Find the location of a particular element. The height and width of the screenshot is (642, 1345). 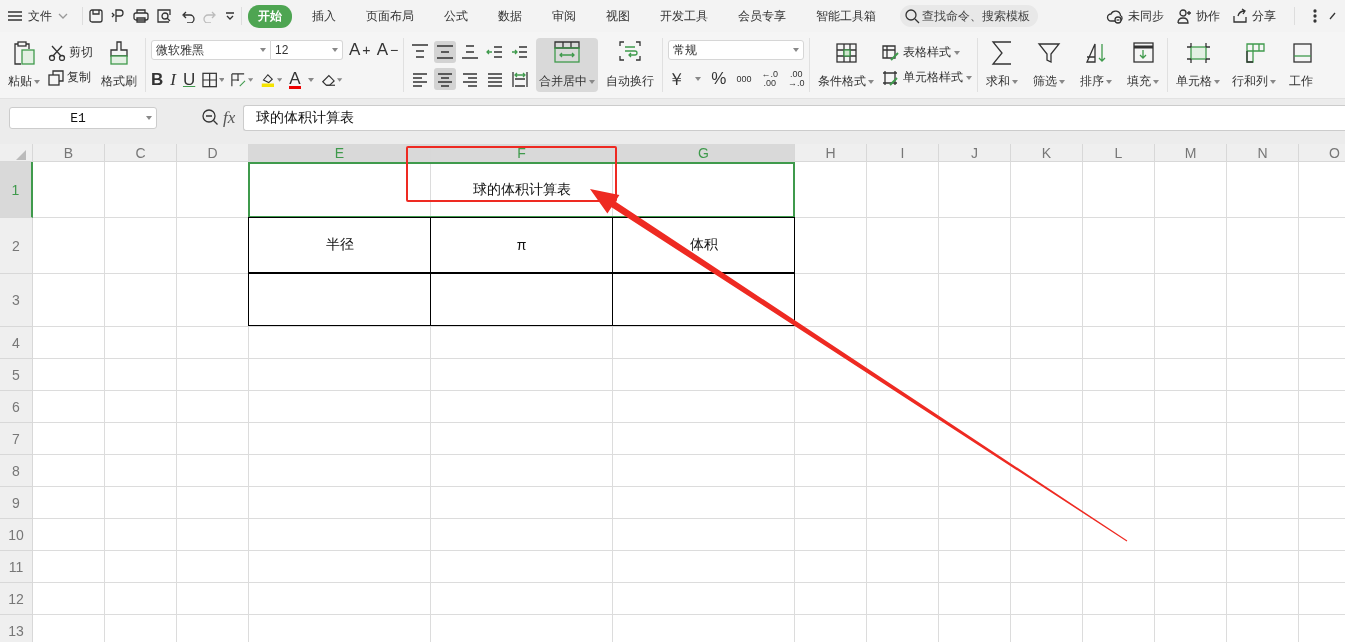

ribbon-button: 填充 is located at coordinates (1143, 65).